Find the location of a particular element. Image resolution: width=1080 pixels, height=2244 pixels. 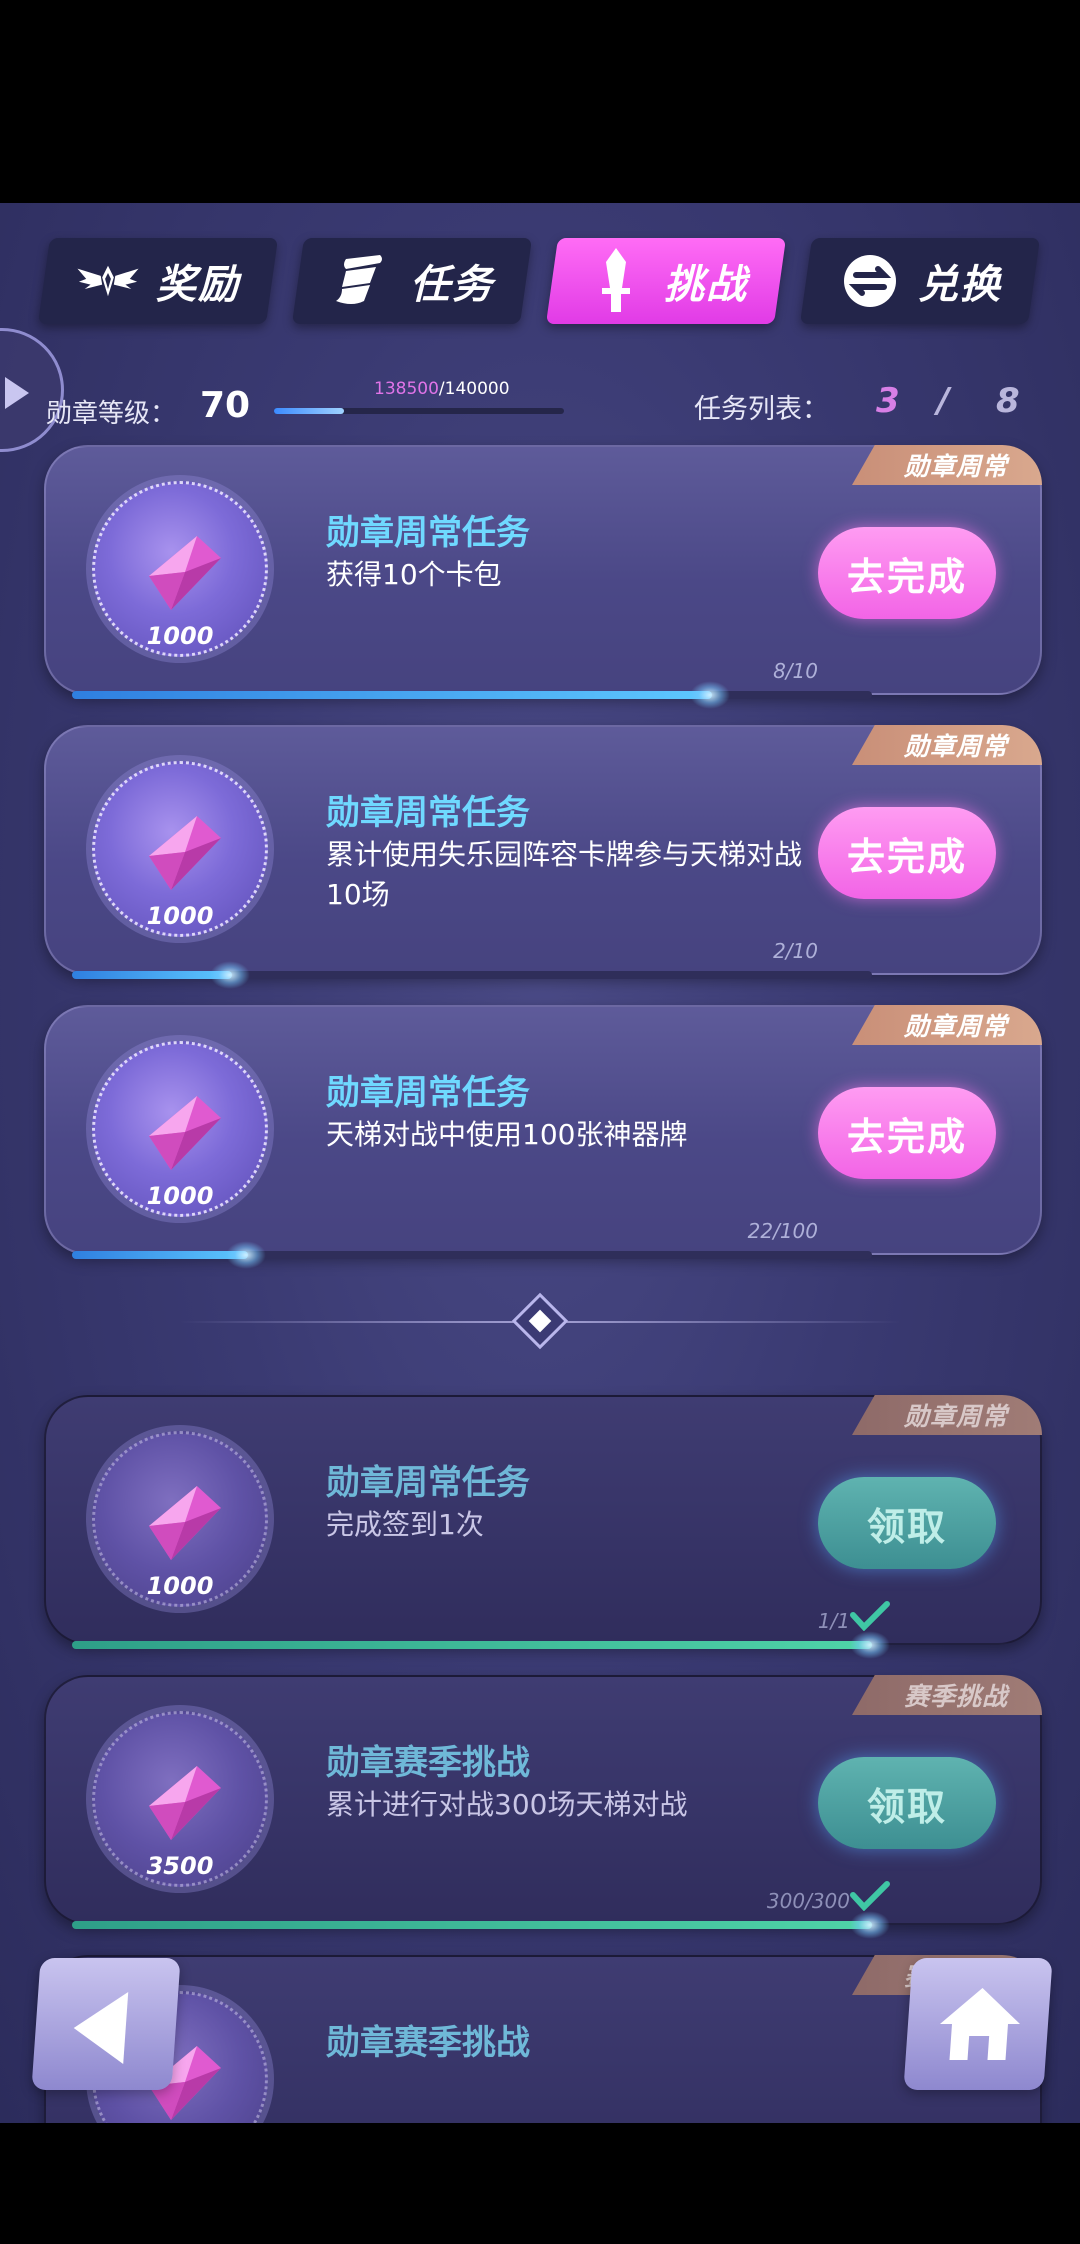

task-description: 获得10个卡包 is located at coordinates (414, 574).